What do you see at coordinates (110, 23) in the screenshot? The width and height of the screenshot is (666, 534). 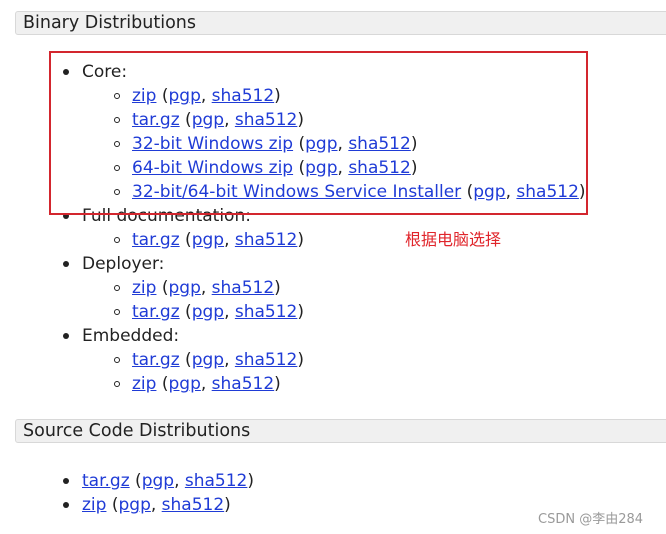 I see `binary-distributions-title: Binary Distributions` at bounding box center [110, 23].